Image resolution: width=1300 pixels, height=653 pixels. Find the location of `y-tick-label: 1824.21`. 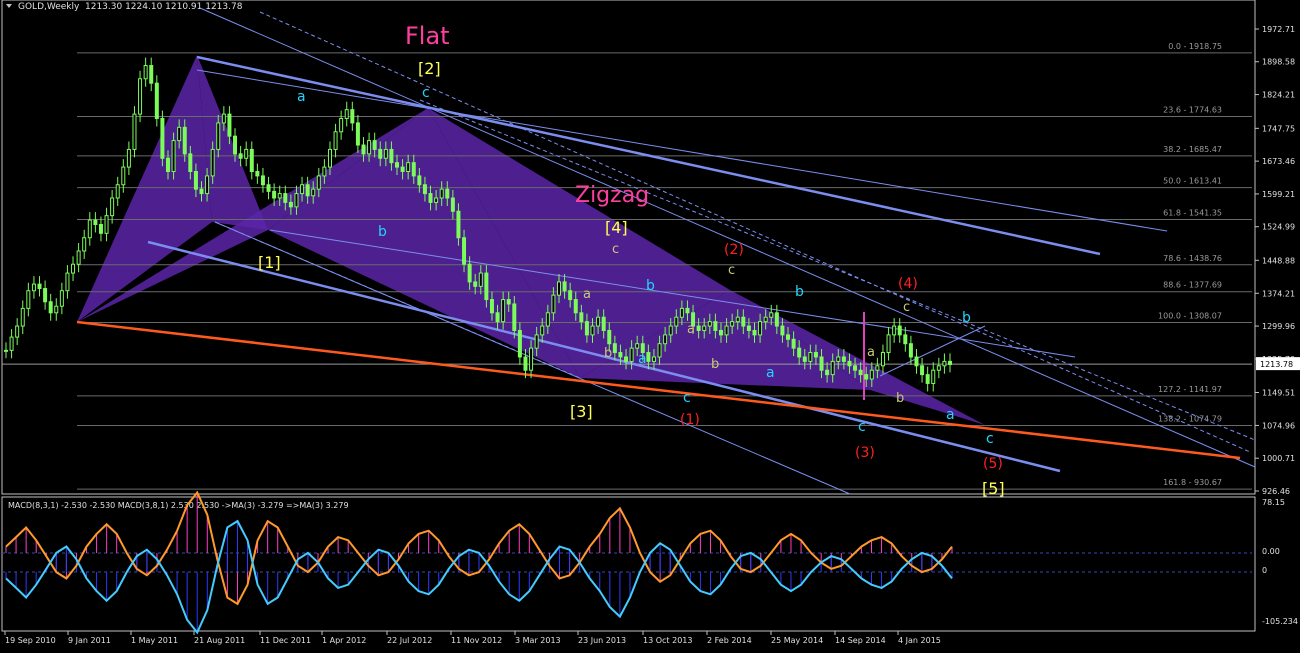

y-tick-label: 1824.21 is located at coordinates (1278, 95).